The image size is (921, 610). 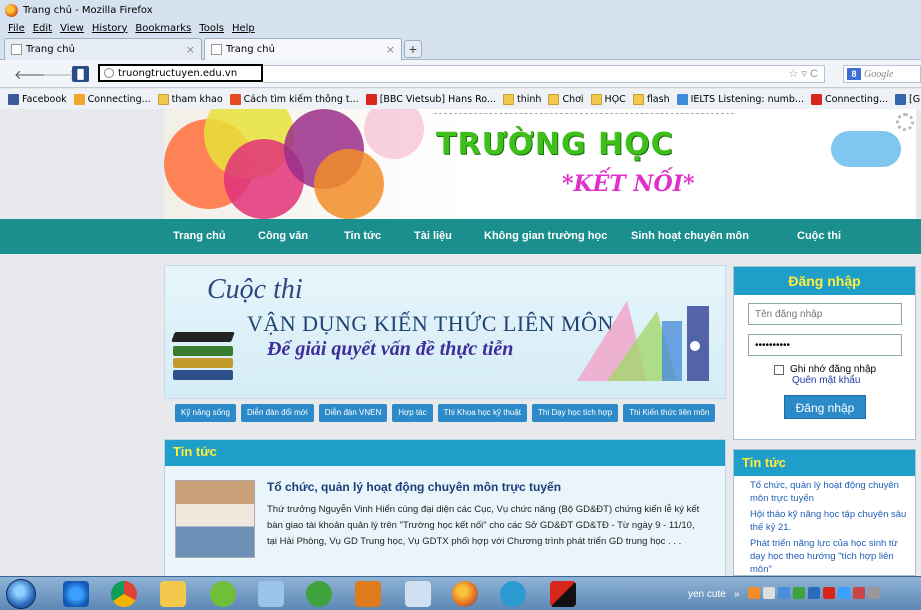 I want to click on bookmark-hoc: HỌC, so click(x=608, y=99).